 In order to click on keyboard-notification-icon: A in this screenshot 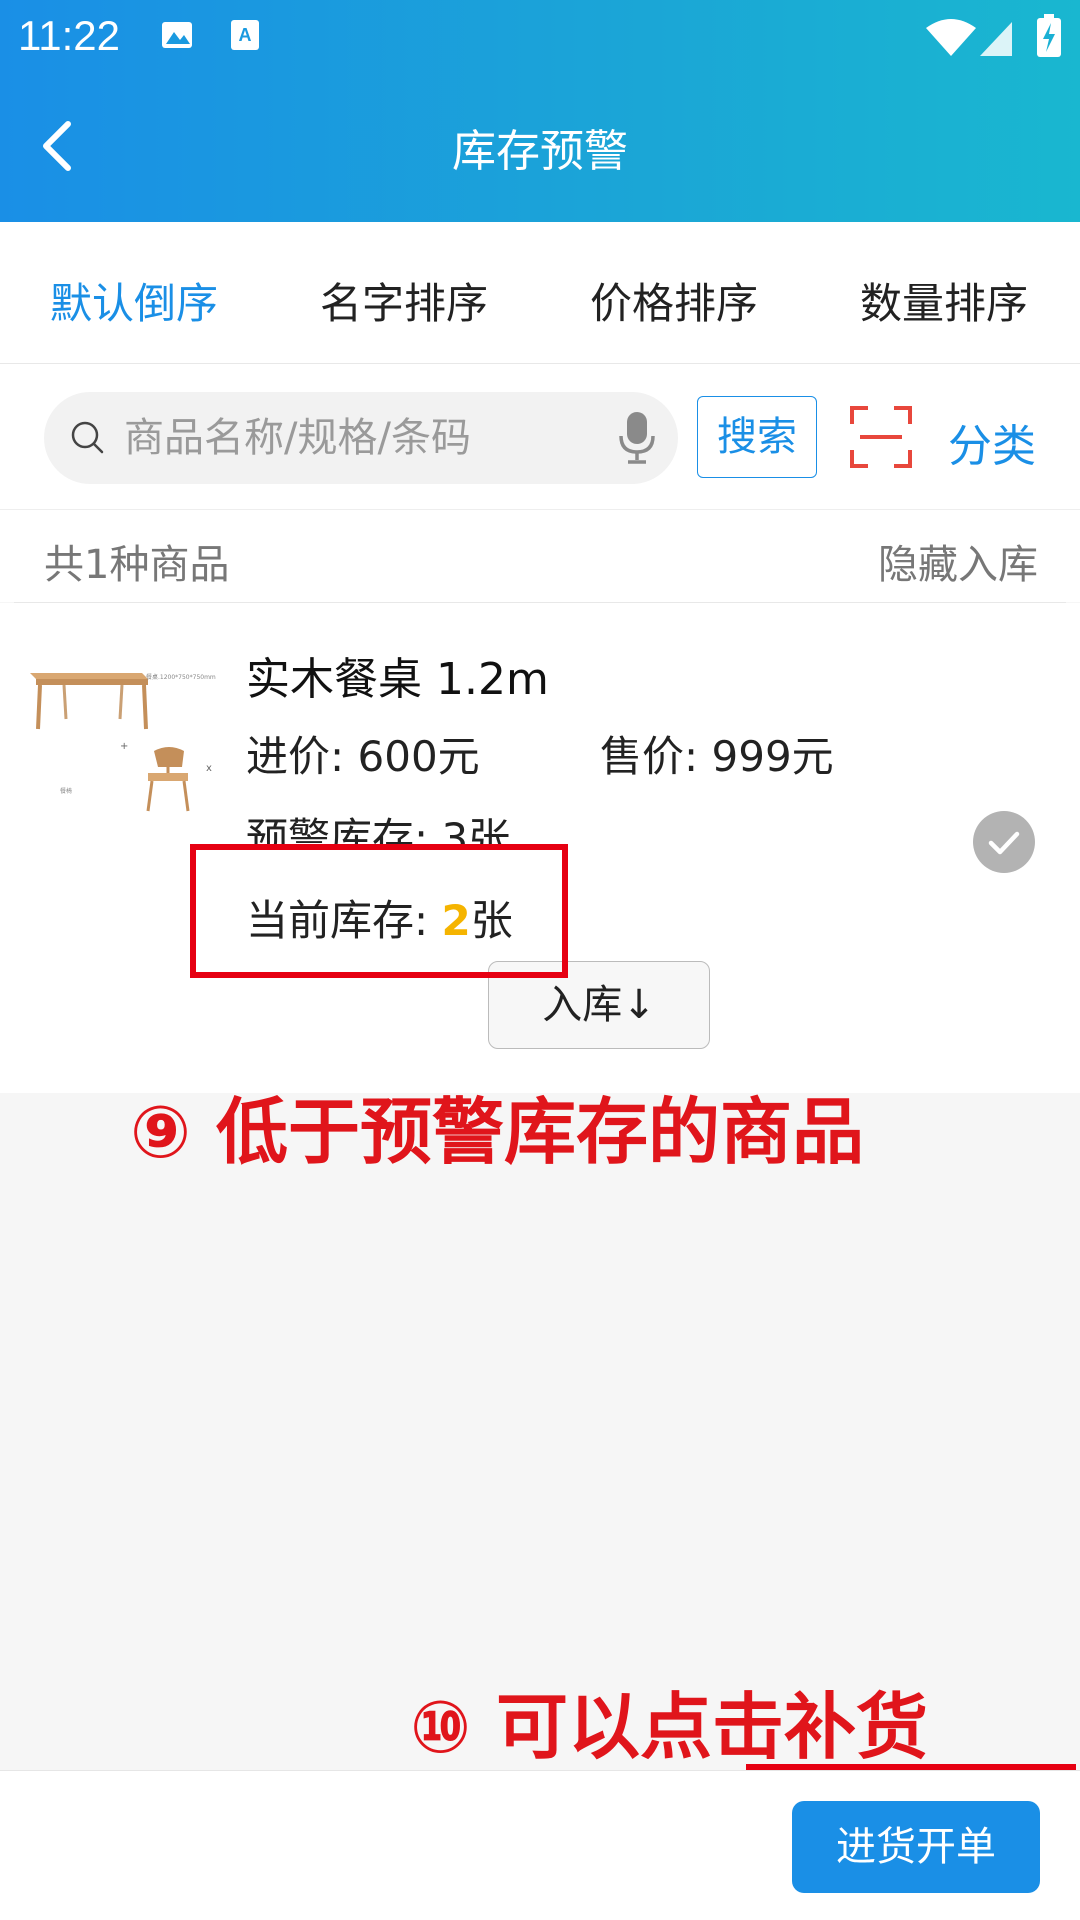, I will do `click(245, 35)`.